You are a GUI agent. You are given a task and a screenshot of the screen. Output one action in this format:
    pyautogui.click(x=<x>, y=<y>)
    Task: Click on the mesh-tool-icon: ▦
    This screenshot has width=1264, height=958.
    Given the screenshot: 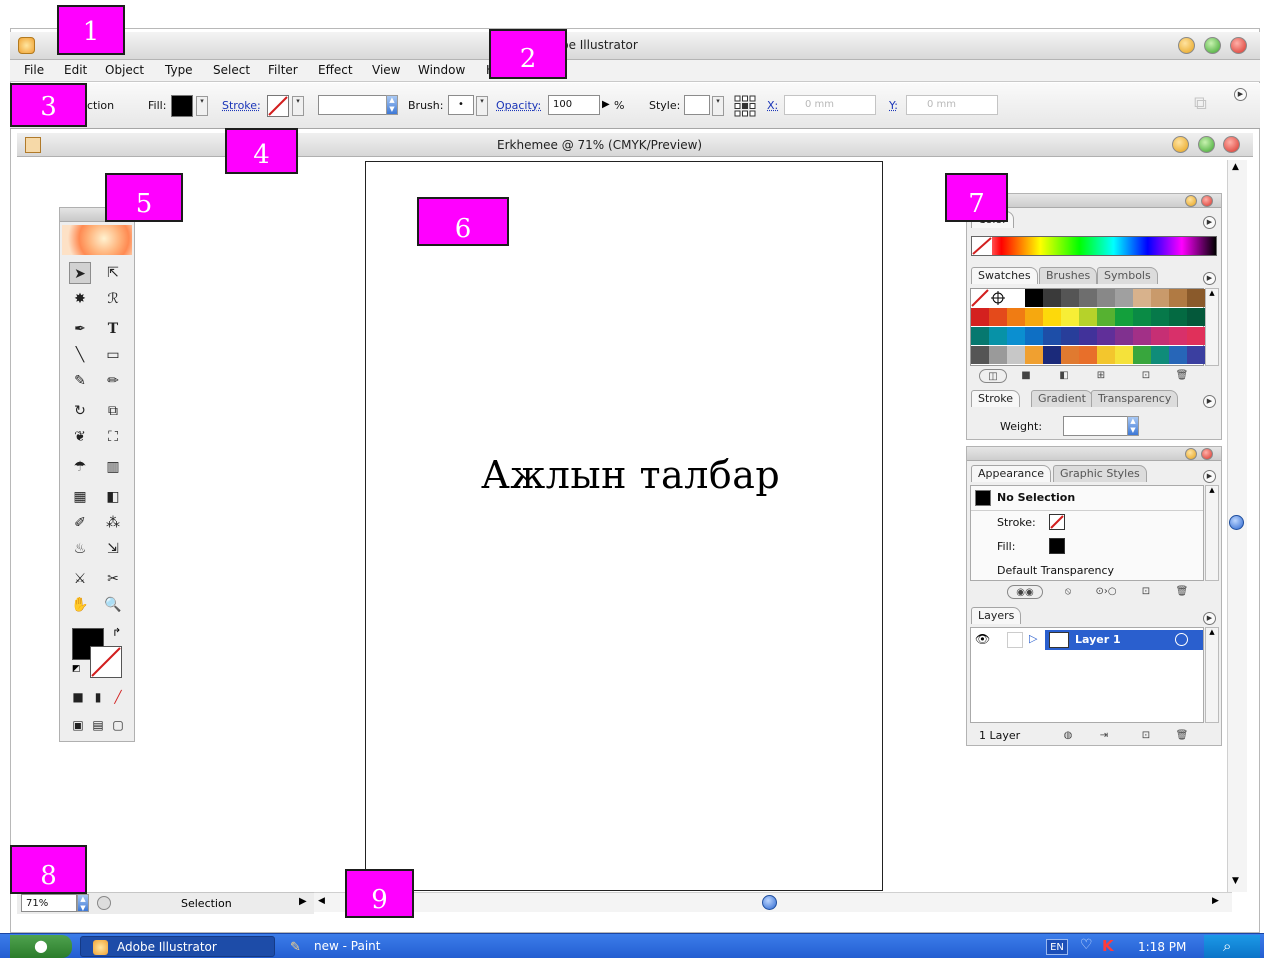 What is the action you would take?
    pyautogui.click(x=80, y=497)
    